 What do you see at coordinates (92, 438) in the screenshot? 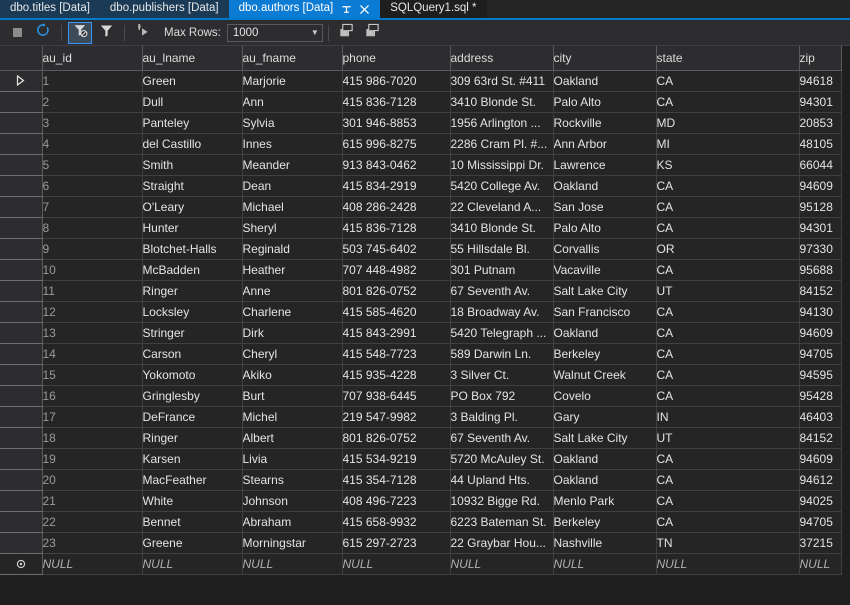
I see `cell-au_id: 18` at bounding box center [92, 438].